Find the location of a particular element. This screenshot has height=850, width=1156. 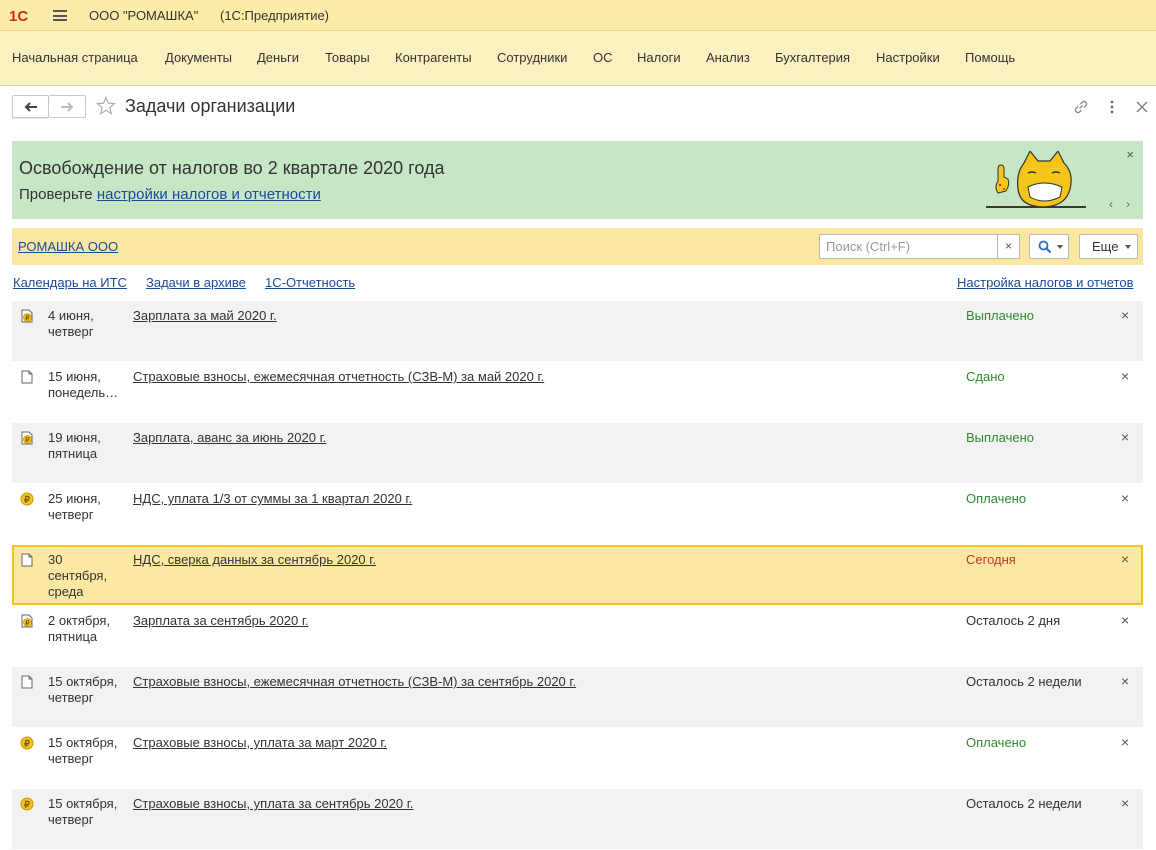

archived-tasks-link: Задачи в архиве is located at coordinates (196, 282).